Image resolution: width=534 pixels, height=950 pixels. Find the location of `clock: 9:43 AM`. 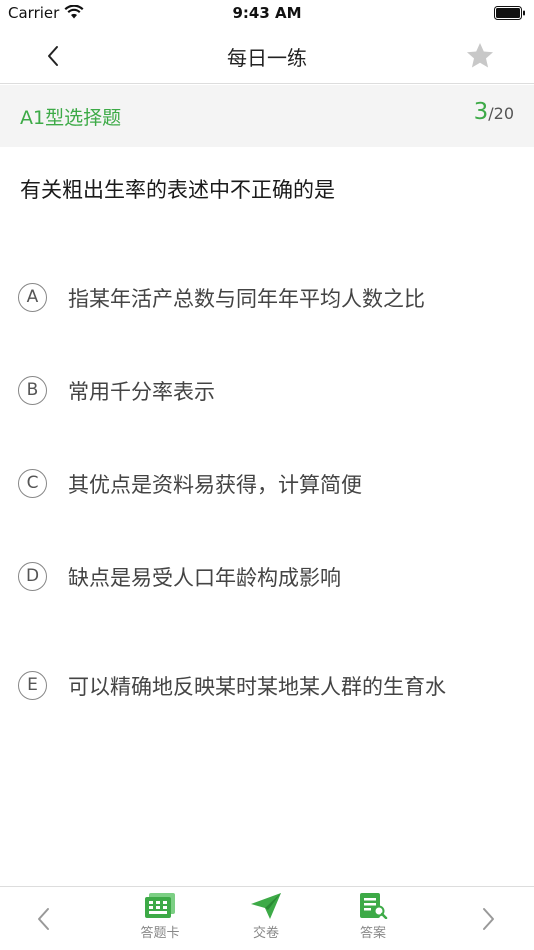

clock: 9:43 AM is located at coordinates (267, 13).